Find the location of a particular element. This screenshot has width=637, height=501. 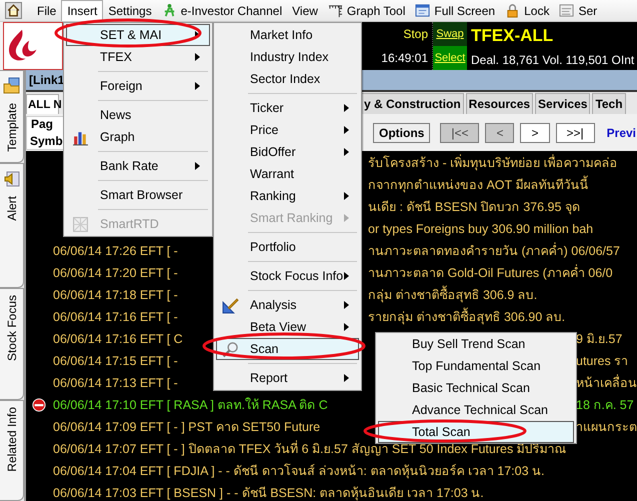

news-text: รายกลุ่ม ต่างชาติซื้อสุทธิ 306.90 ลบ. is located at coordinates (467, 317).